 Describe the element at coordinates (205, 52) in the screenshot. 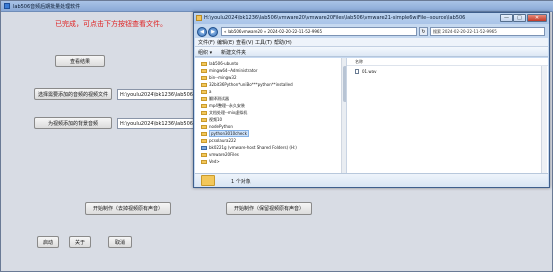

I see `organize-button: 组织 ▾` at that location.